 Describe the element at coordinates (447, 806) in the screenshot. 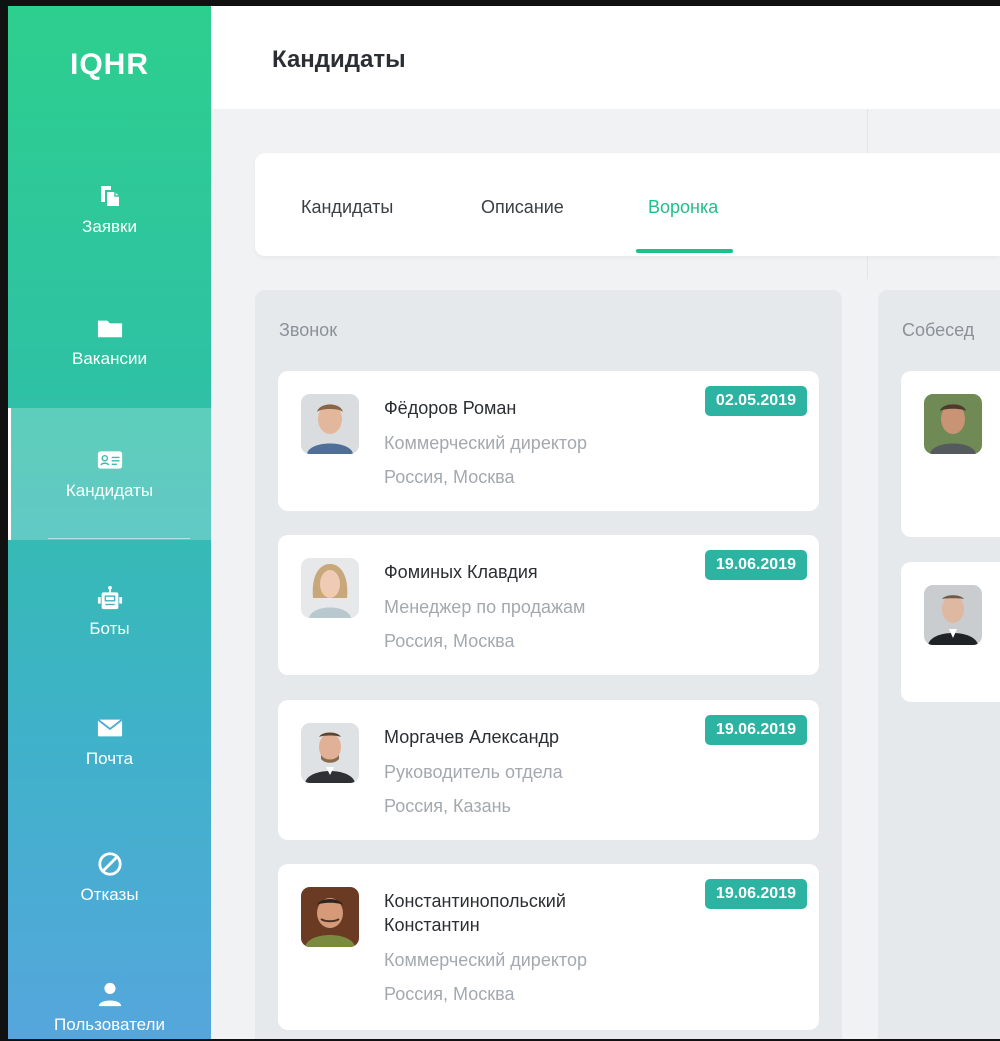

I see `candidate-location: Россия, Казань` at that location.